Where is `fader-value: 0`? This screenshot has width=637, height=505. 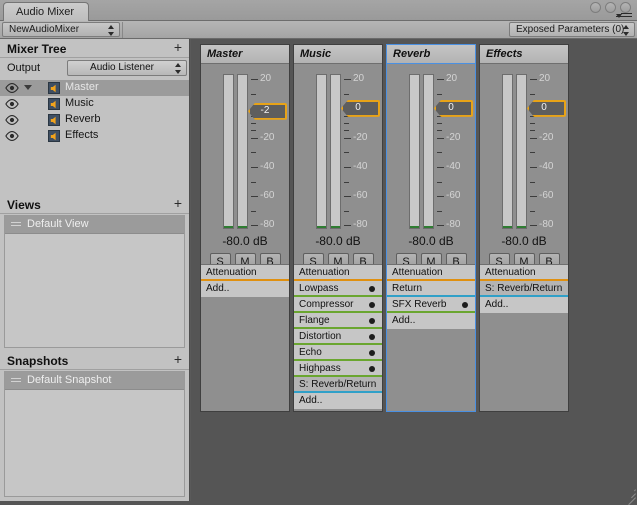
fader-value: 0 is located at coordinates (358, 107).